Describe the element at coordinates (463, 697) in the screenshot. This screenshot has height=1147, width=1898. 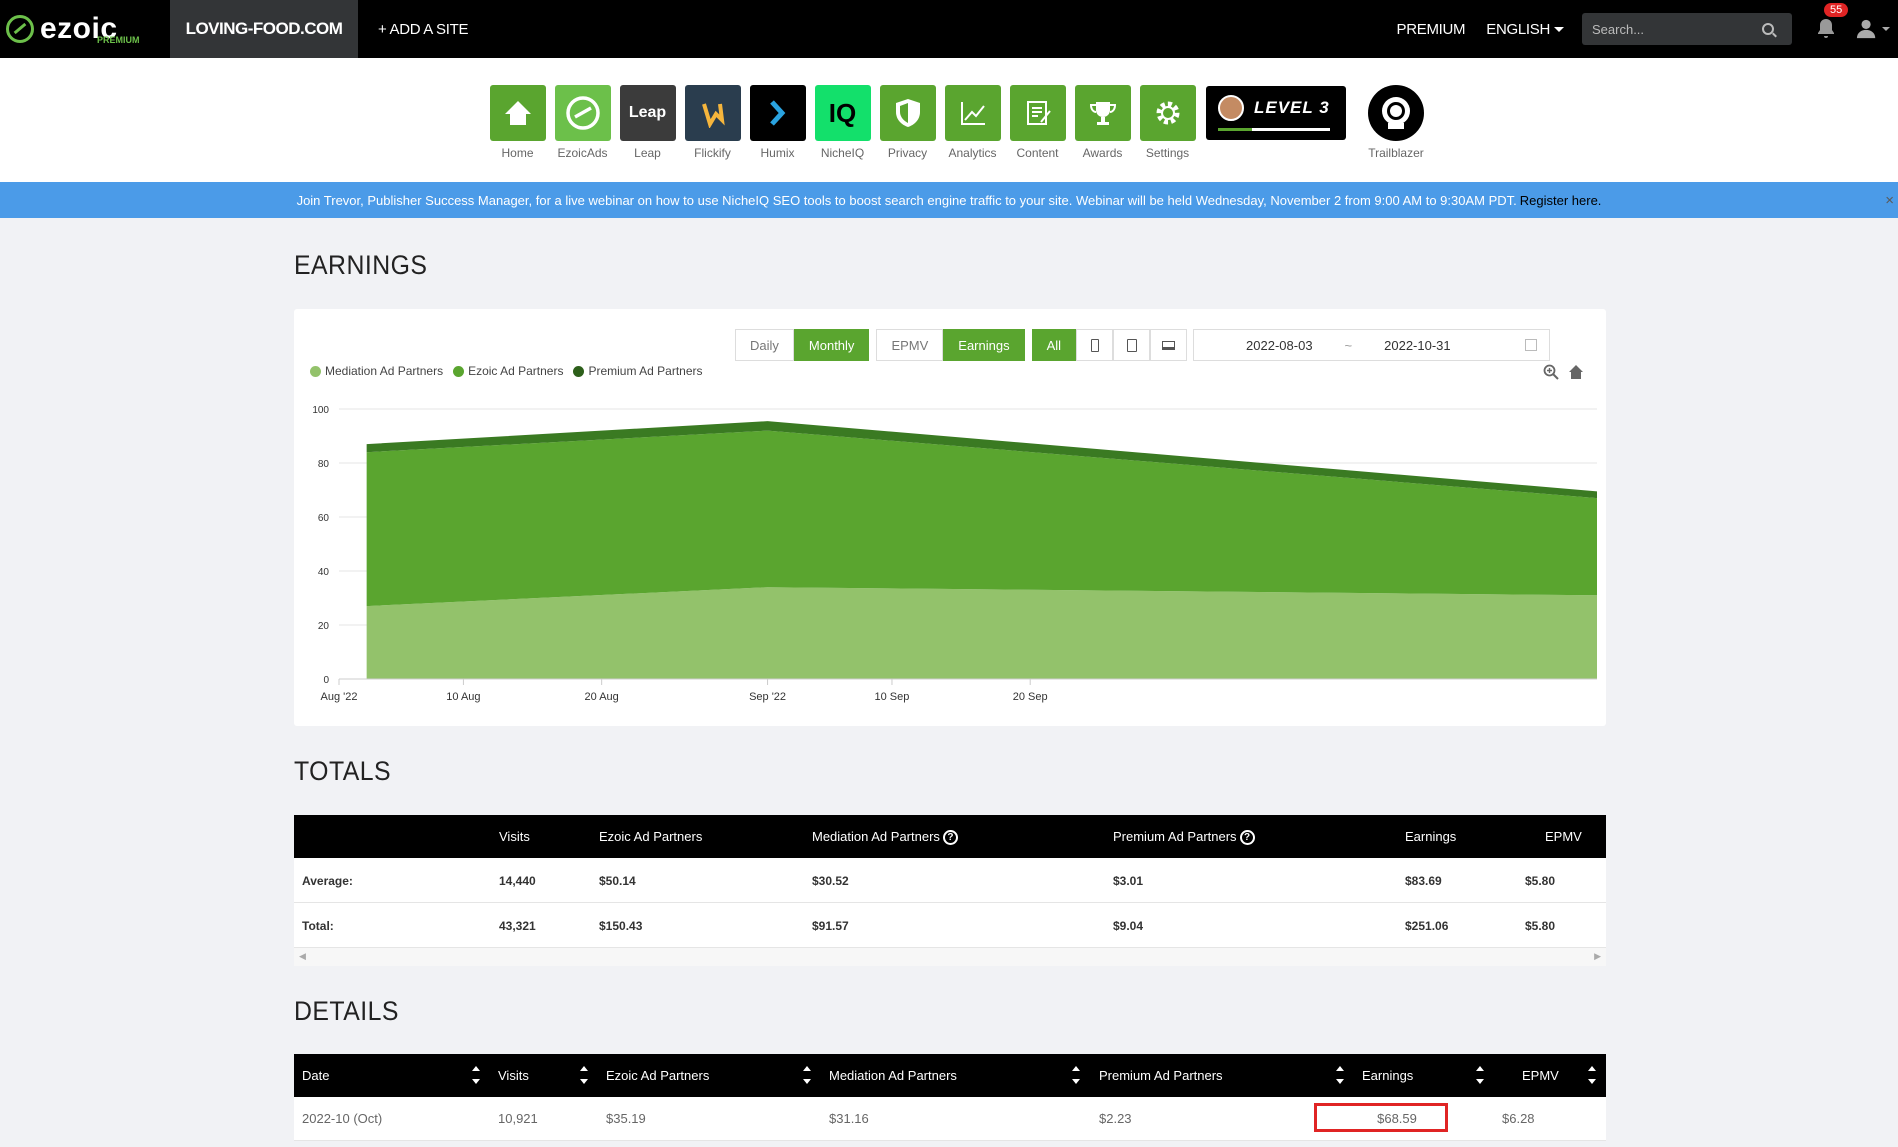
I see `x-tick-label: 10 Aug` at that location.